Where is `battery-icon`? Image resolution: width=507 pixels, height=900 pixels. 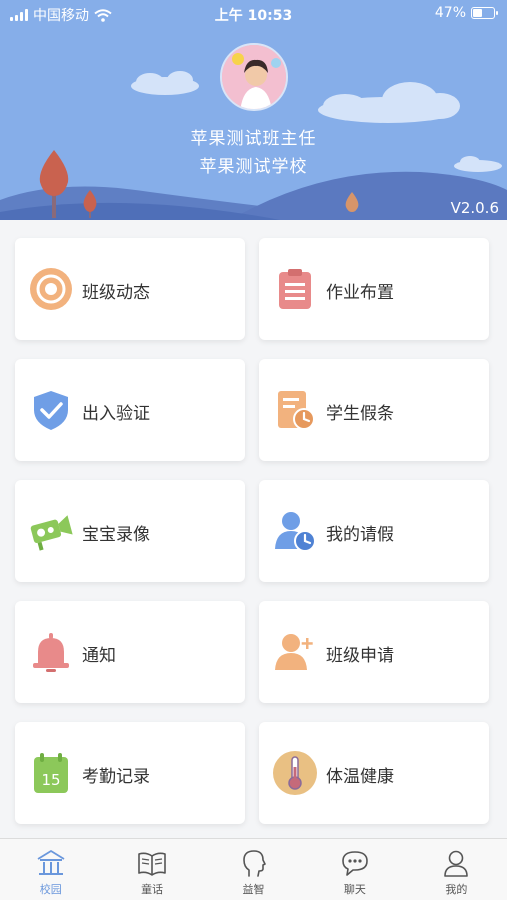
battery-icon is located at coordinates (484, 13).